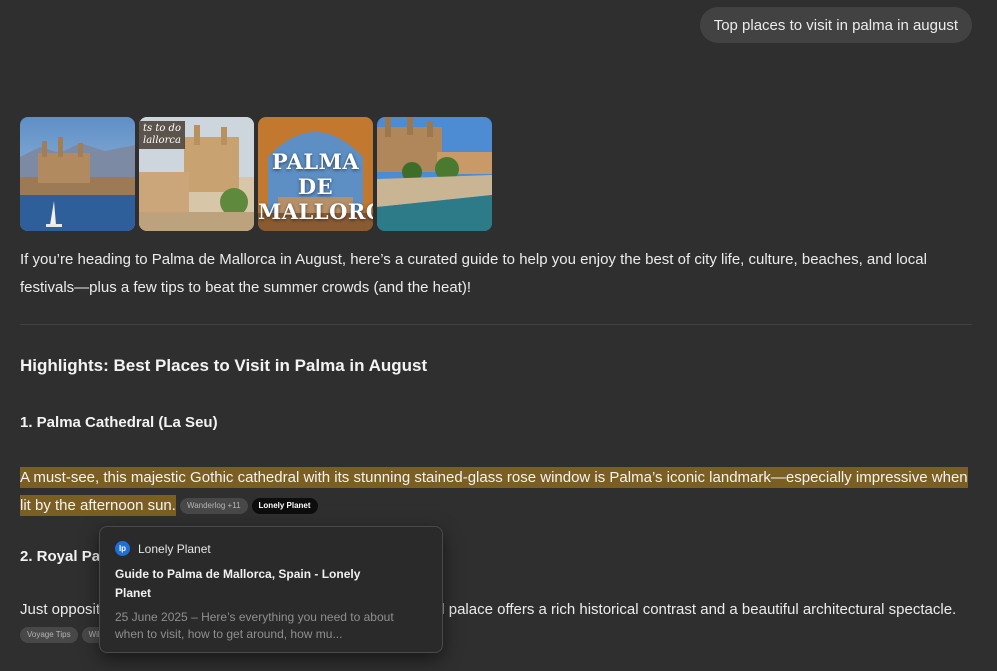  What do you see at coordinates (271, 548) in the screenshot?
I see `popover-source-row: lp Lonely Planet` at bounding box center [271, 548].